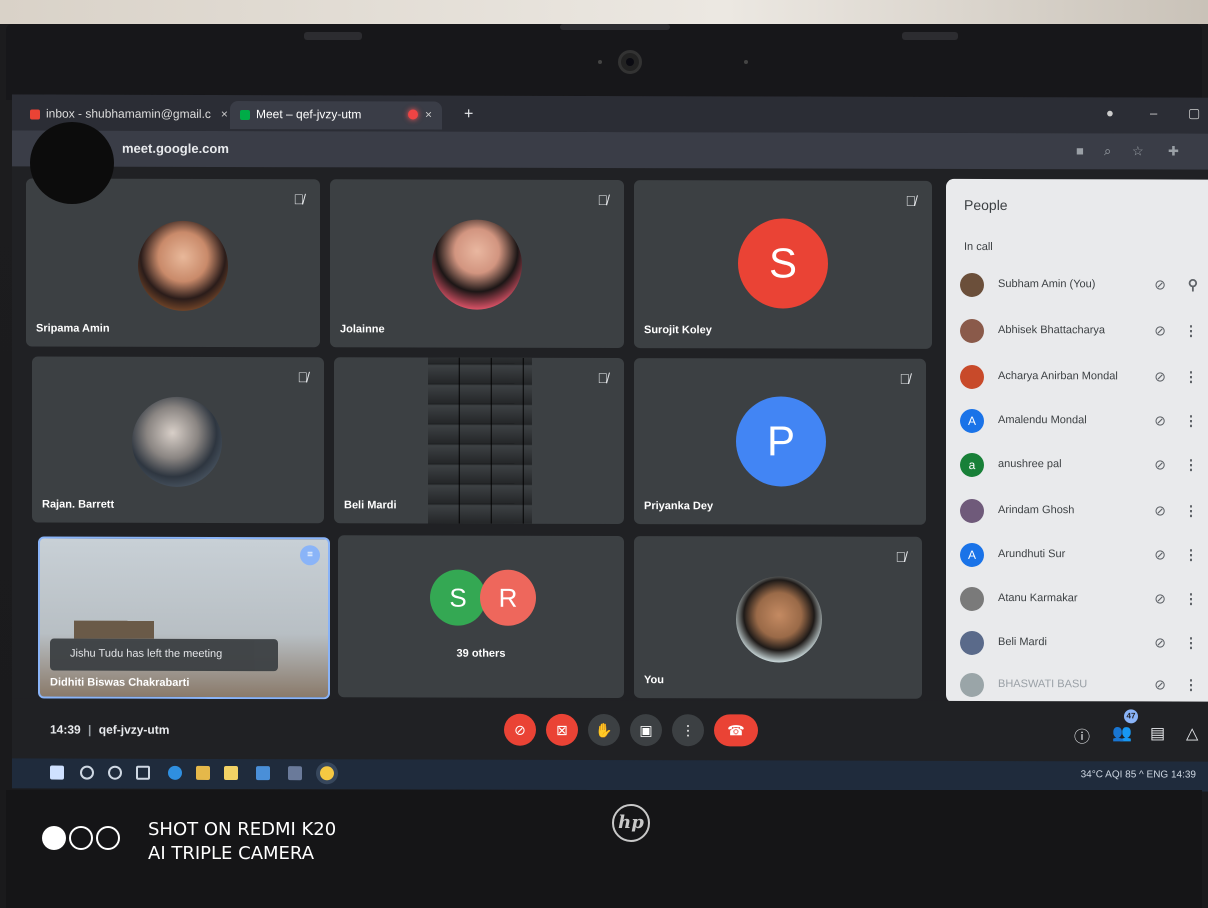 The width and height of the screenshot is (1208, 908). What do you see at coordinates (1173, 151) in the screenshot?
I see `extensions-icon: ✚` at bounding box center [1173, 151].